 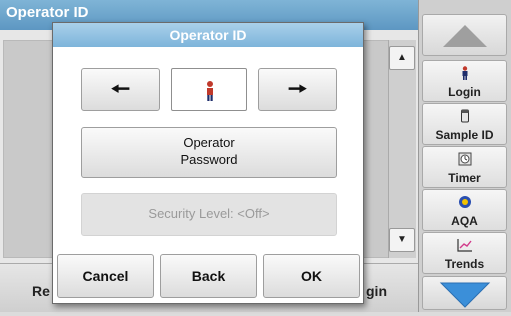 I want to click on sample-id-label: Sample ID, so click(x=464, y=135).